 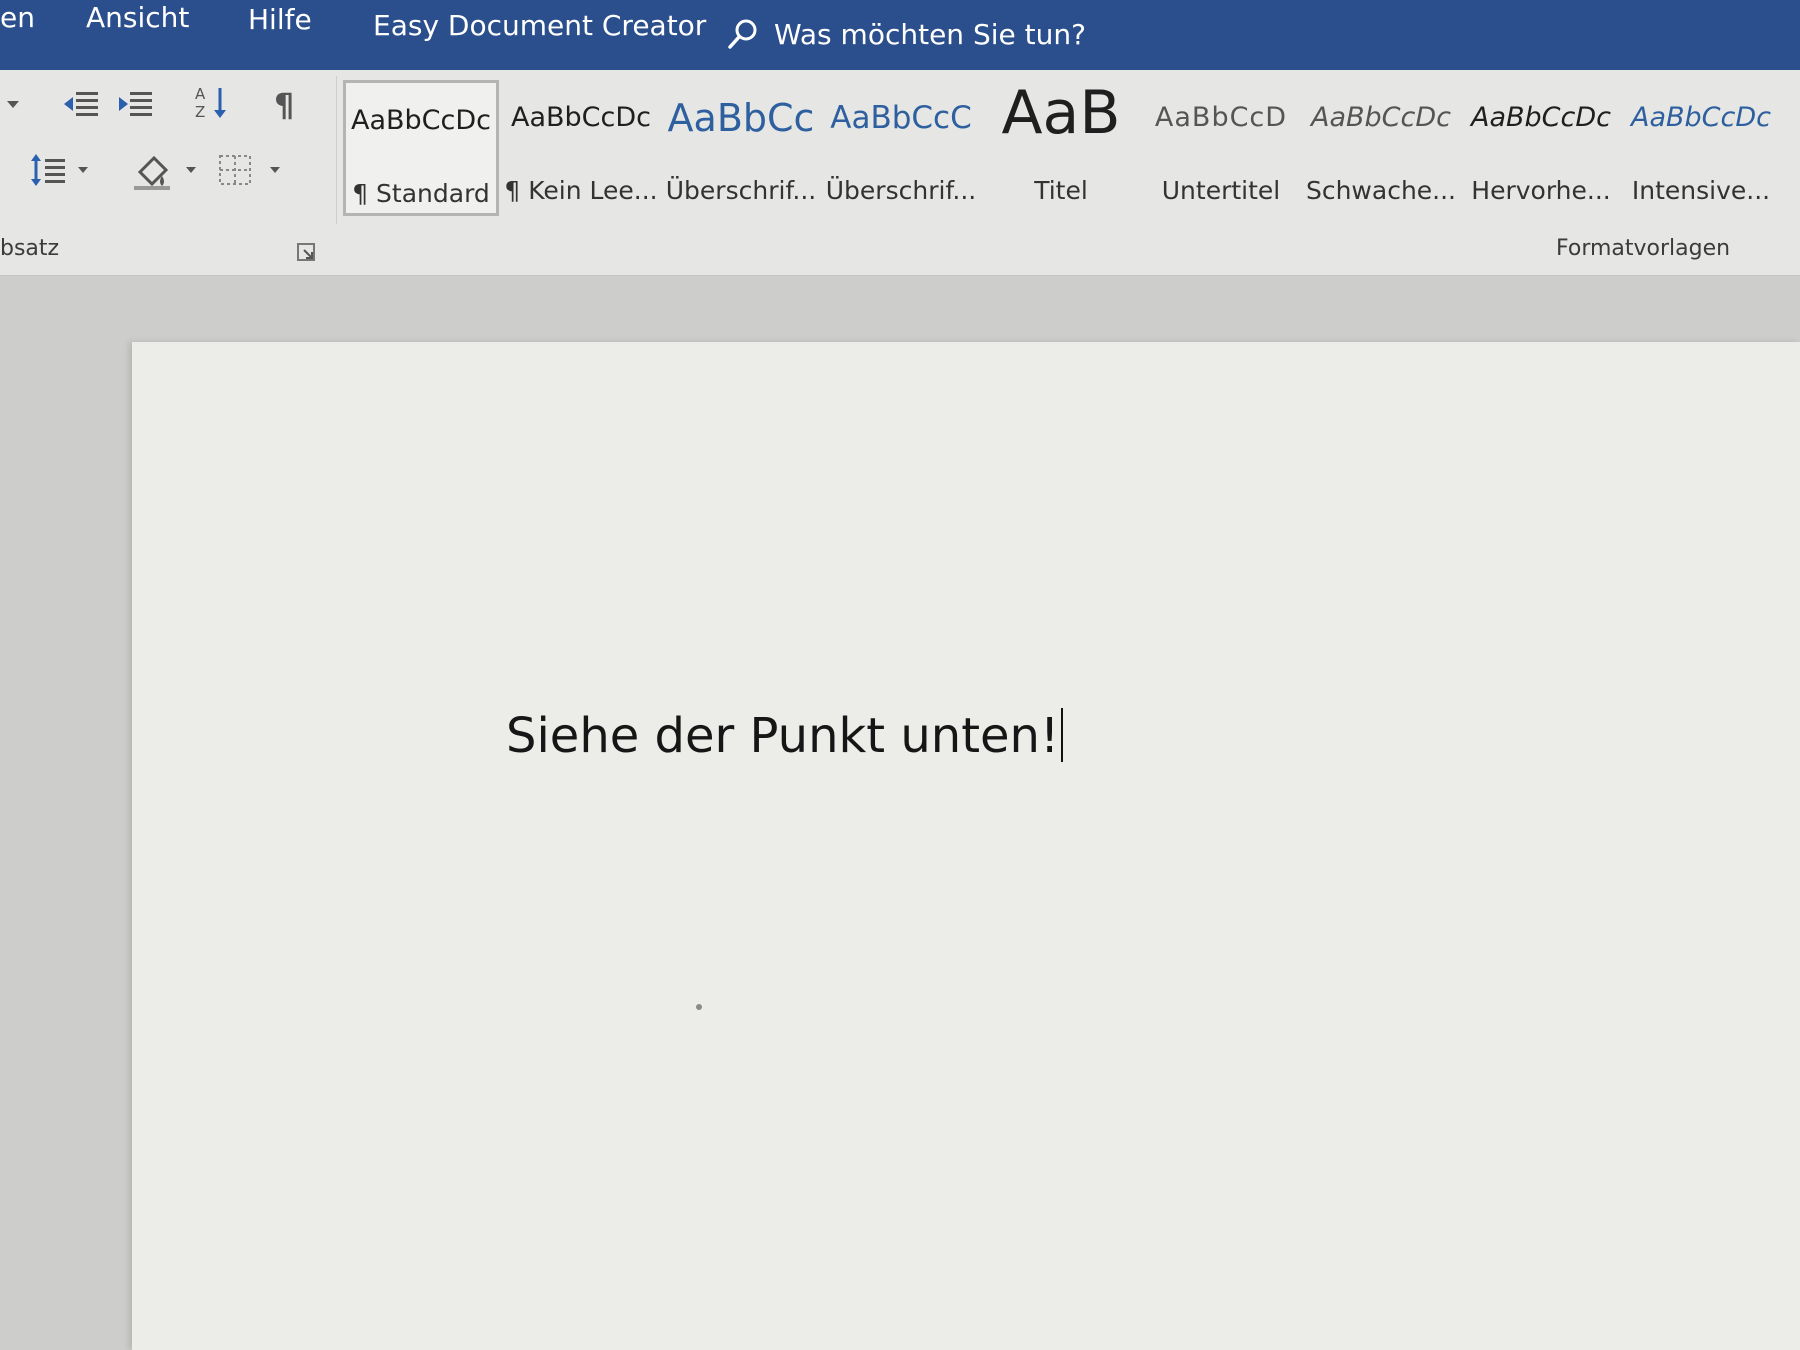 I want to click on style-preview: AaB, so click(x=1061, y=114).